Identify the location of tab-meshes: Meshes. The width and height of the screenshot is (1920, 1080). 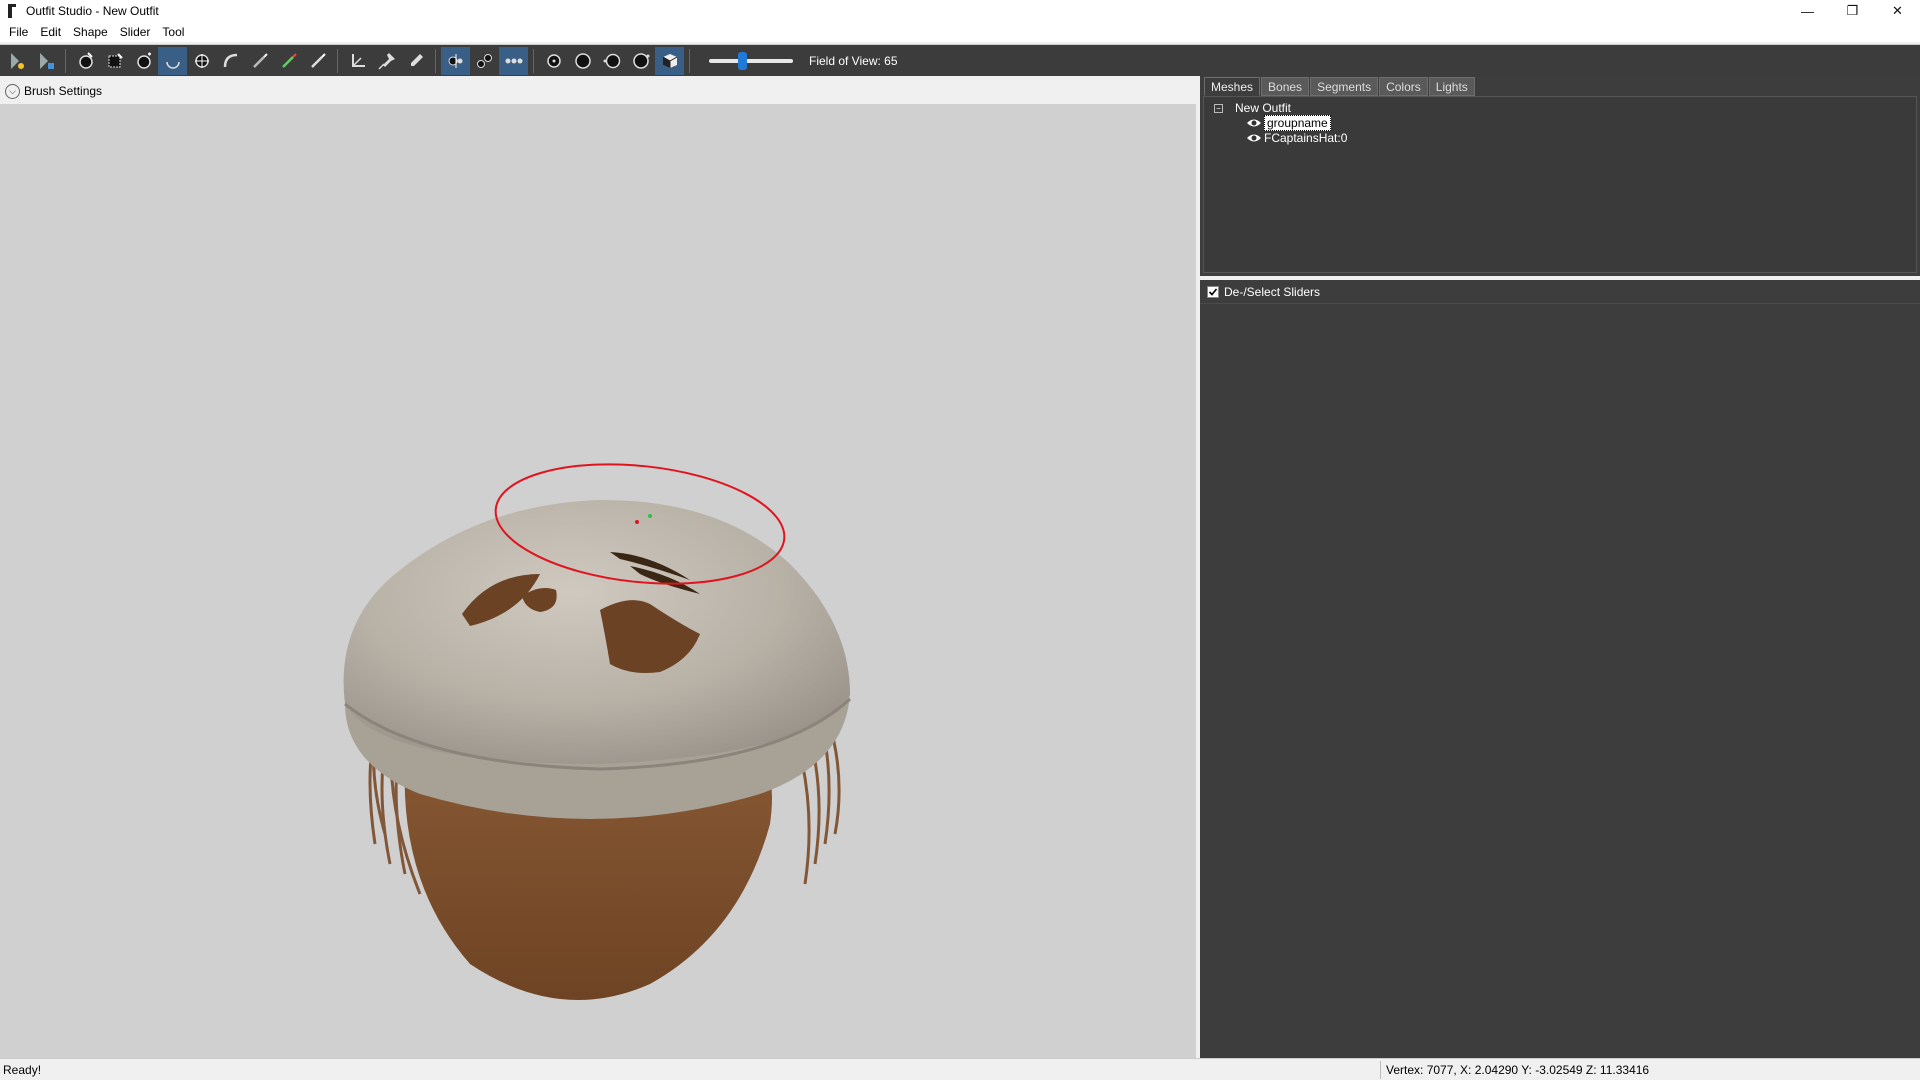
(1232, 86).